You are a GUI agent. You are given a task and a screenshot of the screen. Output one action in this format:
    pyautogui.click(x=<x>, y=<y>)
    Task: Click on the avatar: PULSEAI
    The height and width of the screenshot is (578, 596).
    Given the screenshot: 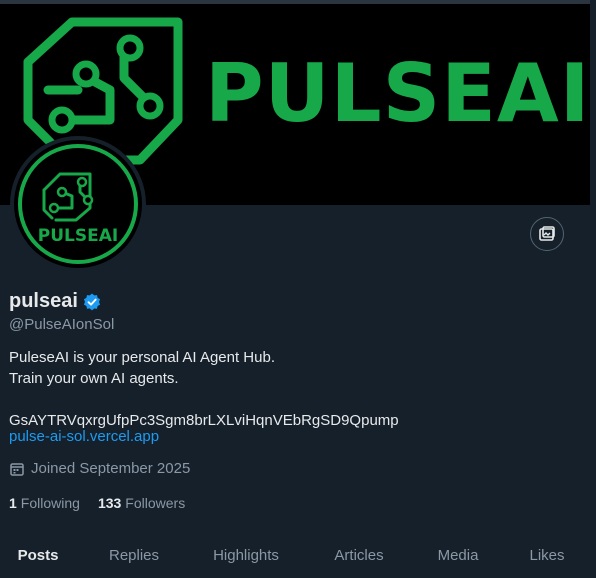 What is the action you would take?
    pyautogui.click(x=78, y=204)
    